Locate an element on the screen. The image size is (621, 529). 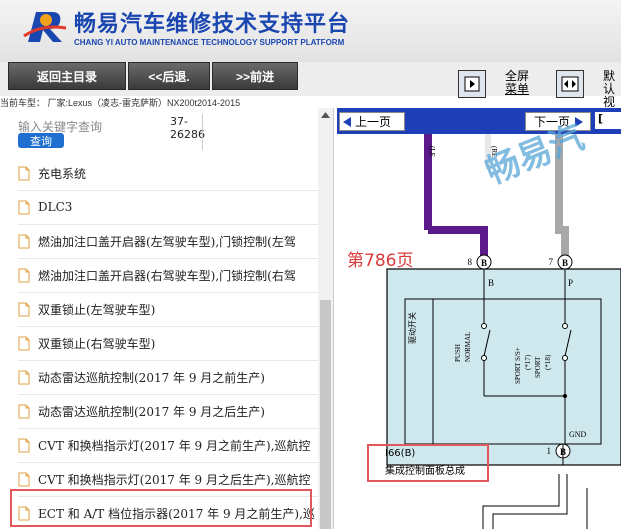
scroll-up-icon is located at coordinates (325, 115).